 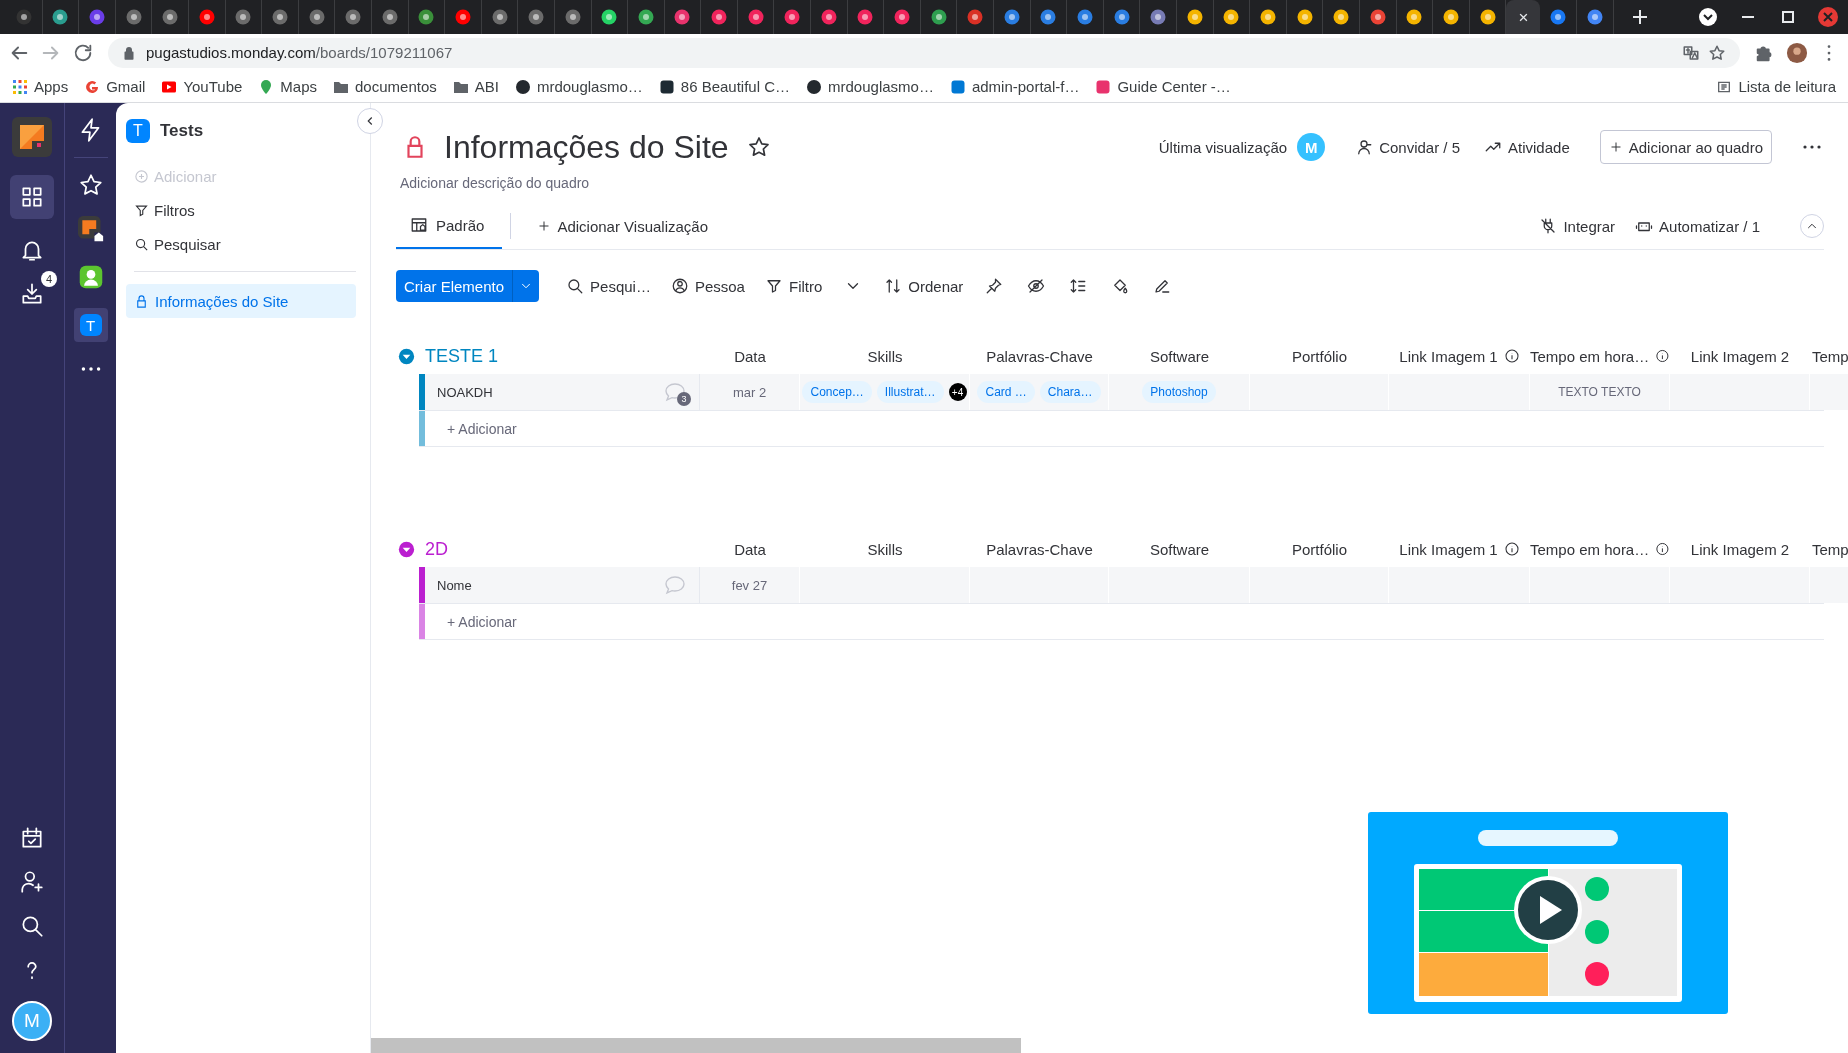 What do you see at coordinates (1776, 86) in the screenshot?
I see `reading-list: Lista de leitura` at bounding box center [1776, 86].